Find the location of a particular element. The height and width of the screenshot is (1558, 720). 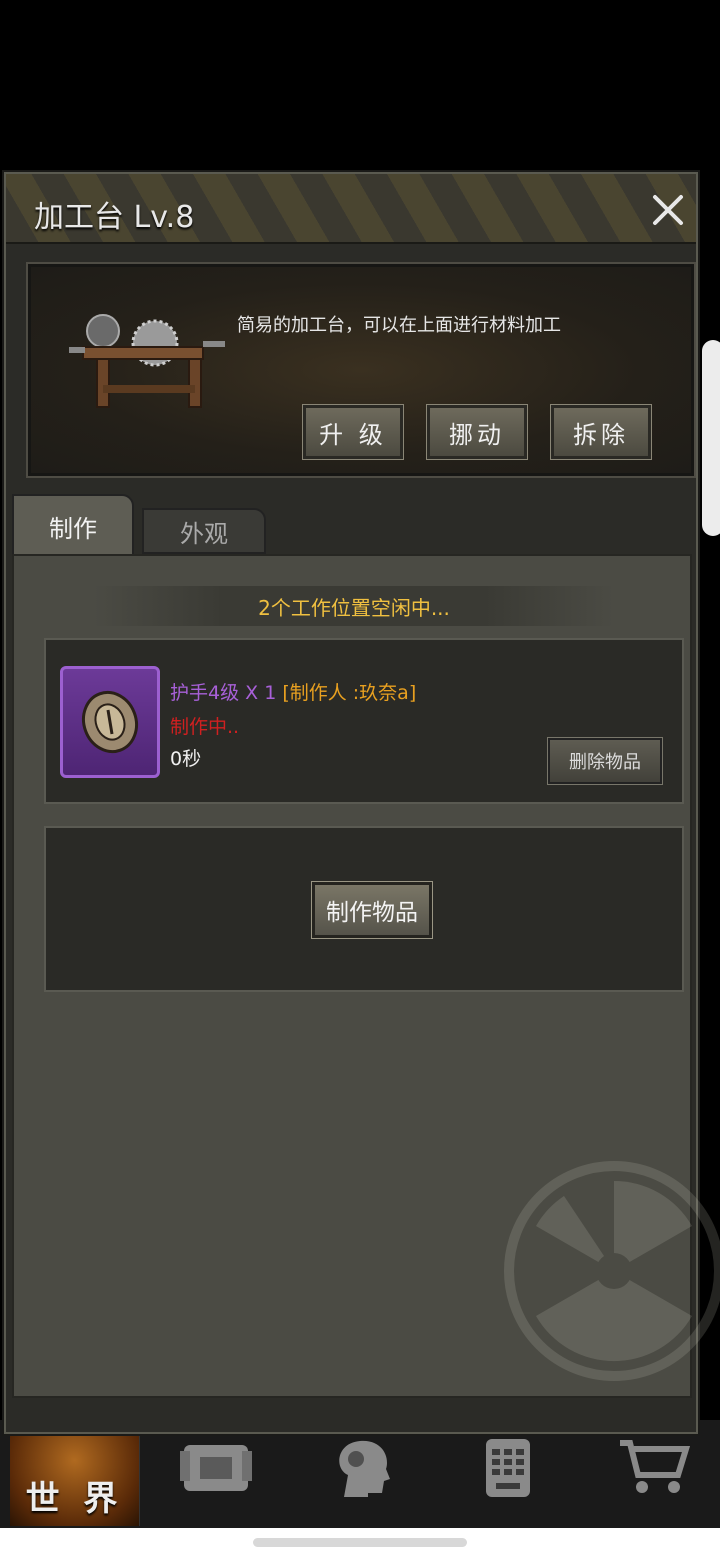

item-name-line: 护手4级 X 1 [制作人 :玖奈a] is located at coordinates (293, 691).